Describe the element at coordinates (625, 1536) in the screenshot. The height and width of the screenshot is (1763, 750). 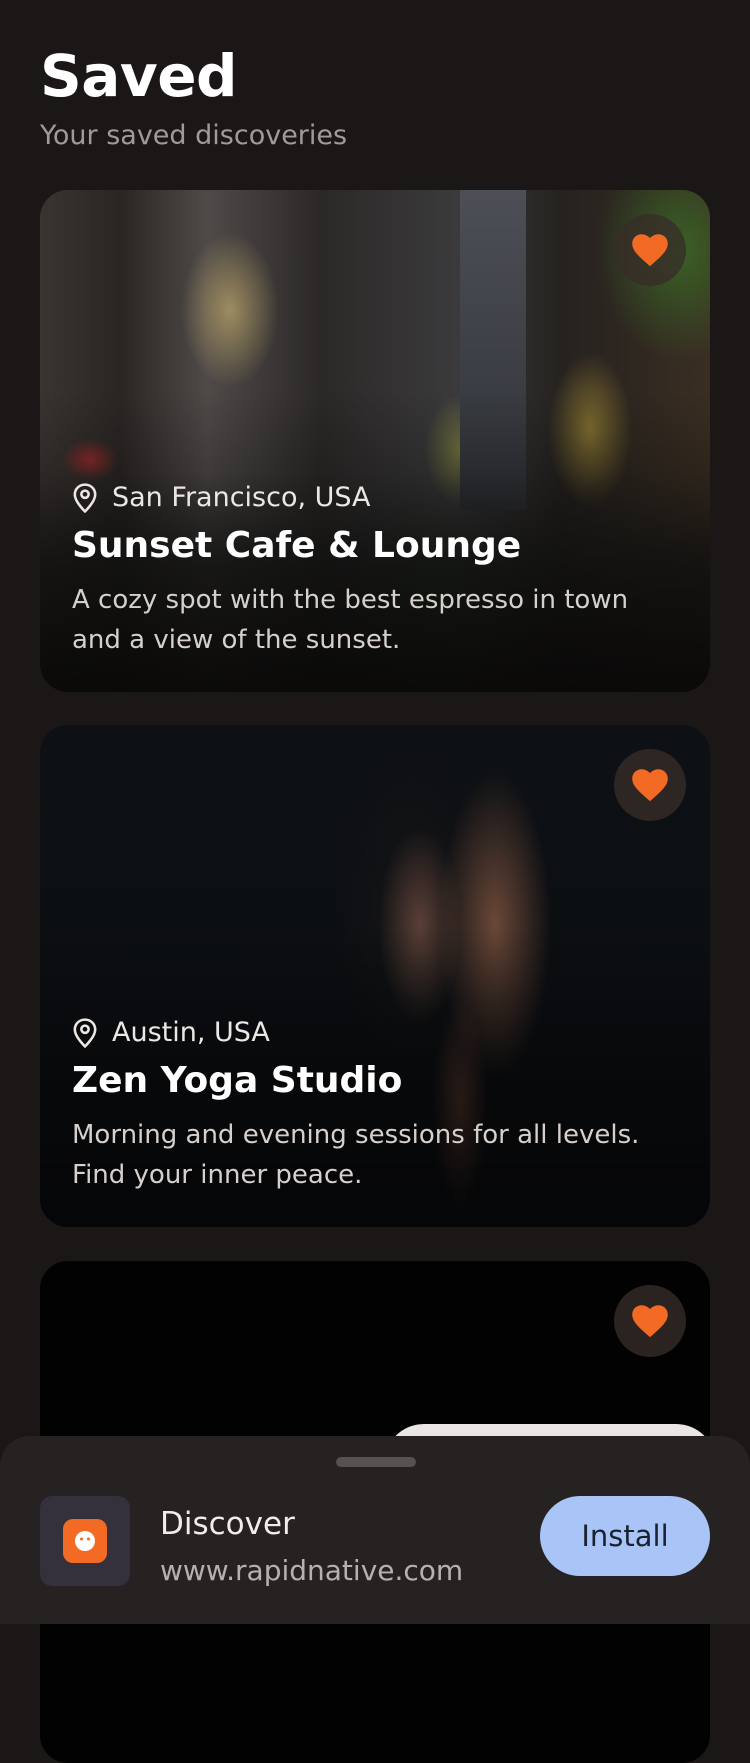
I see `install-button: Install` at that location.